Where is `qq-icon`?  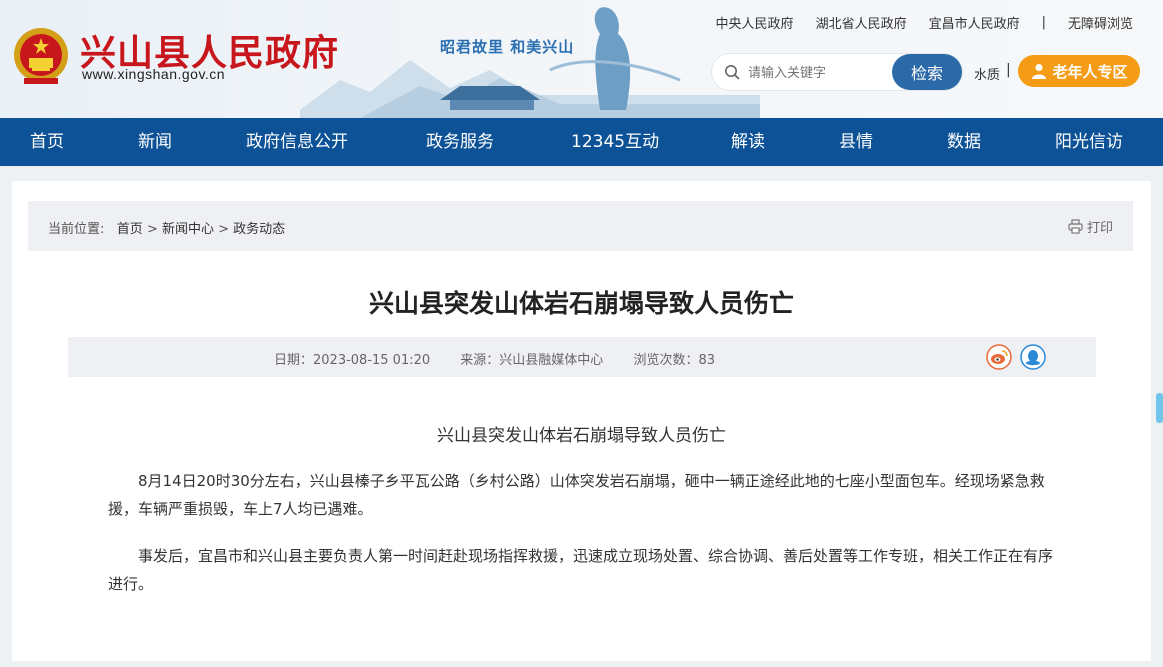 qq-icon is located at coordinates (1033, 357).